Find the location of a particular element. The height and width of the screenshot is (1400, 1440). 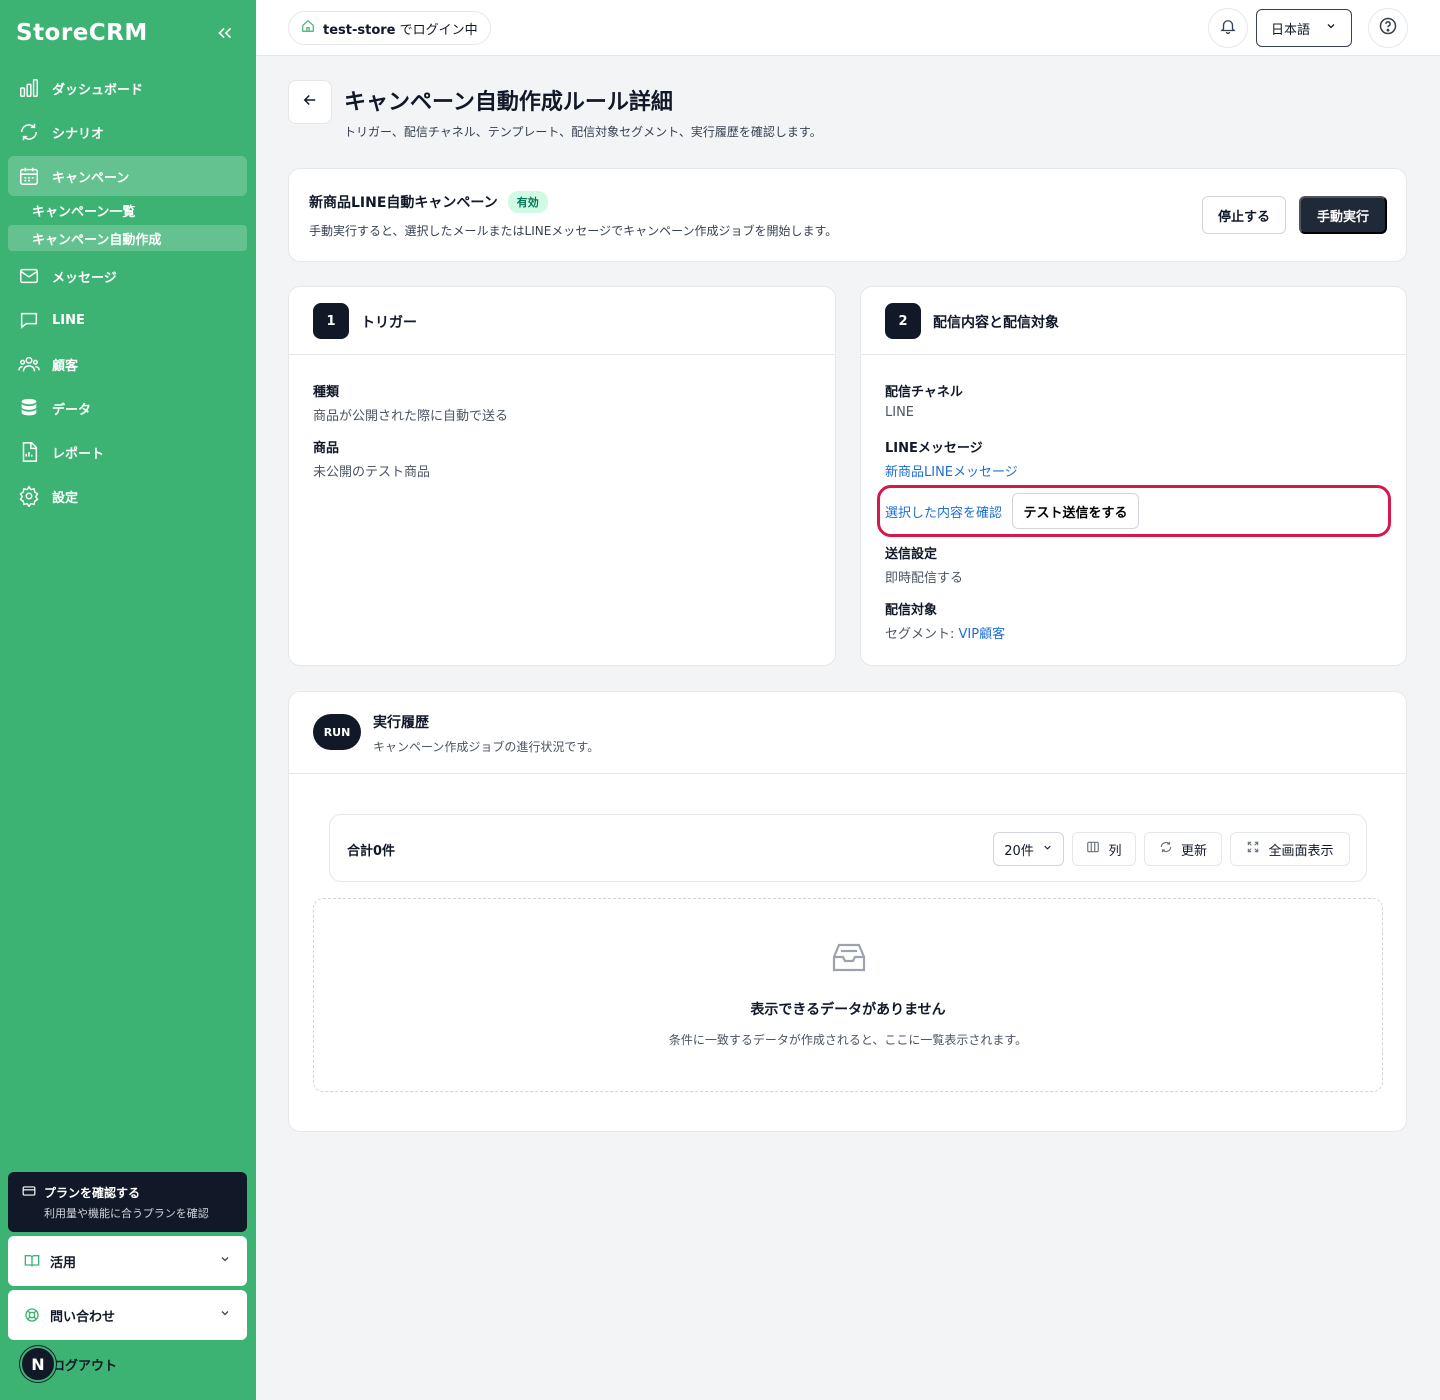

manual-run-button: 手動実行 is located at coordinates (1343, 215).